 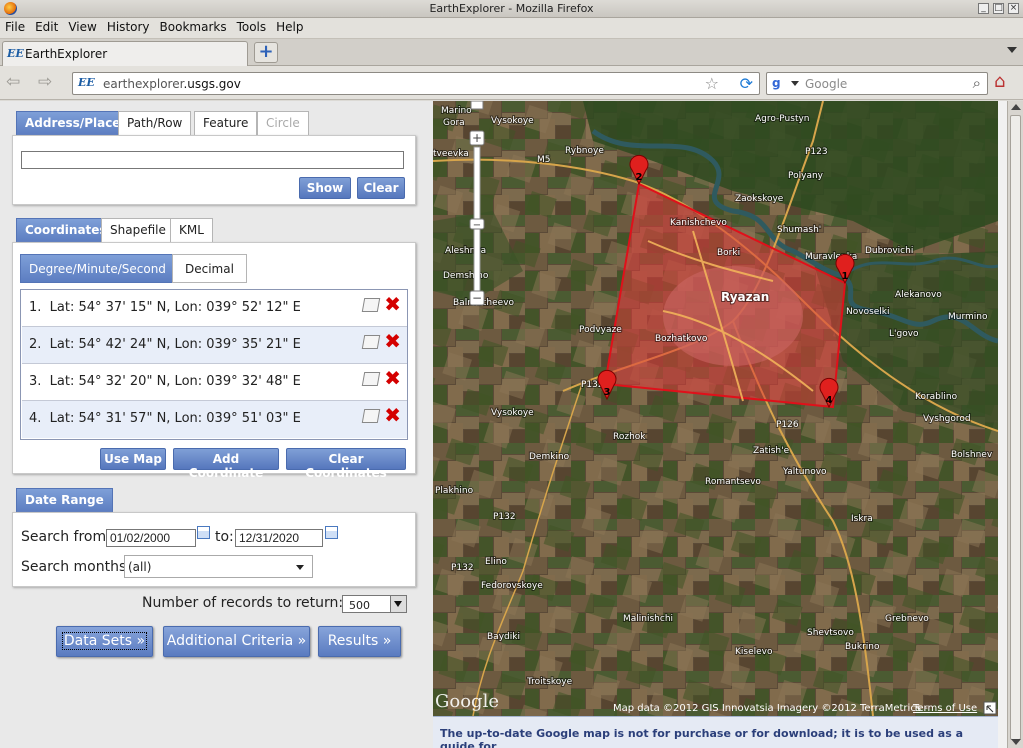 I want to click on menu-file: File, so click(x=15, y=26).